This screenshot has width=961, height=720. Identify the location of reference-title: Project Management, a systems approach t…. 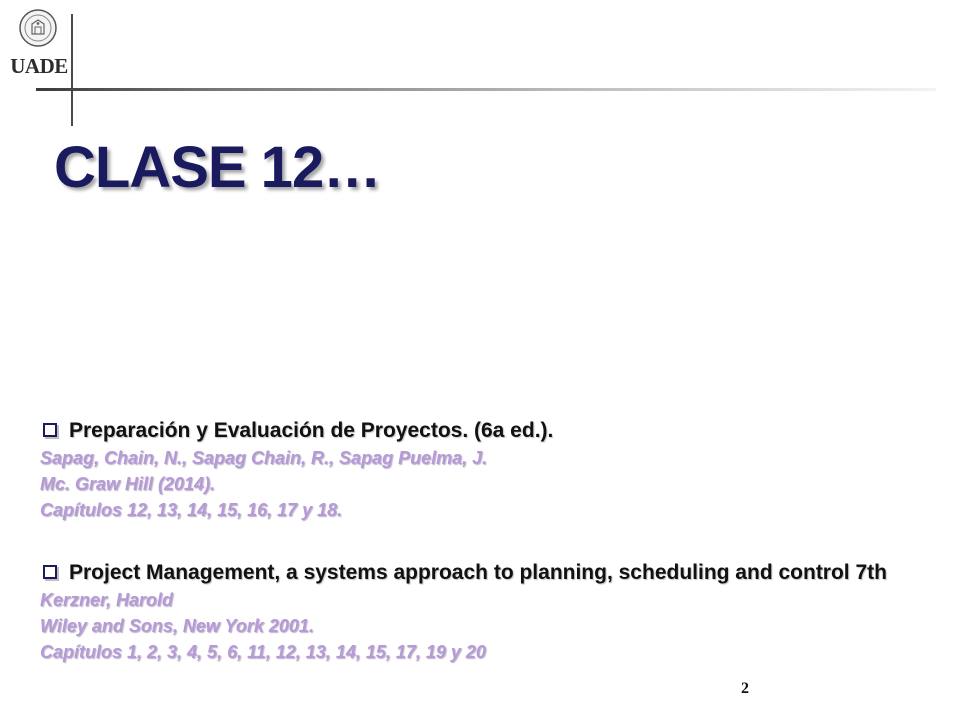
(478, 572).